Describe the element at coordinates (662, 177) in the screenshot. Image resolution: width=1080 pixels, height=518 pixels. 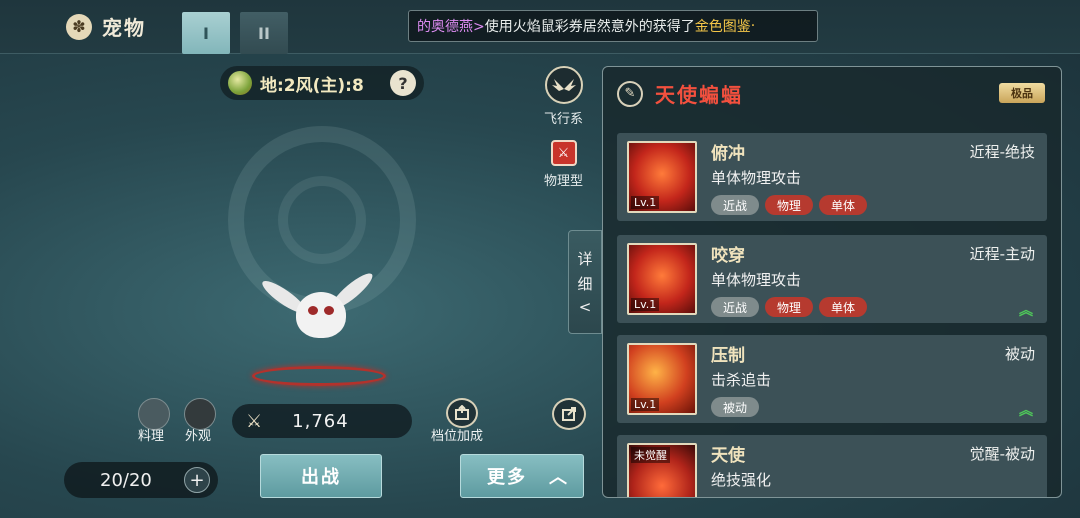
I see `dive-skill-icon: Lv.1` at that location.